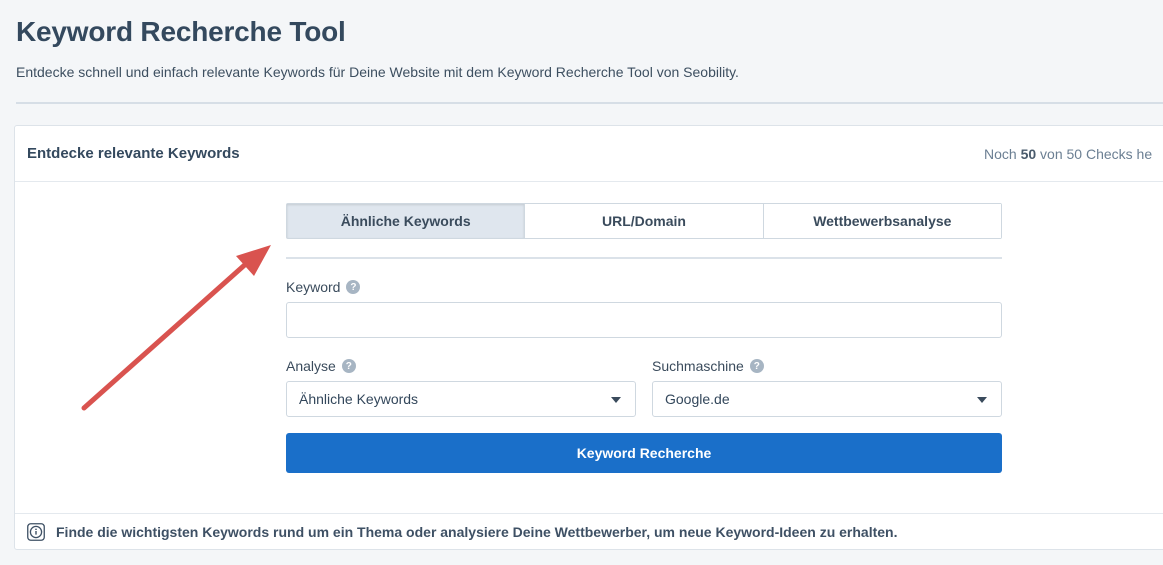 The image size is (1163, 565). I want to click on engine-label-text: Suchmaschine, so click(698, 366).